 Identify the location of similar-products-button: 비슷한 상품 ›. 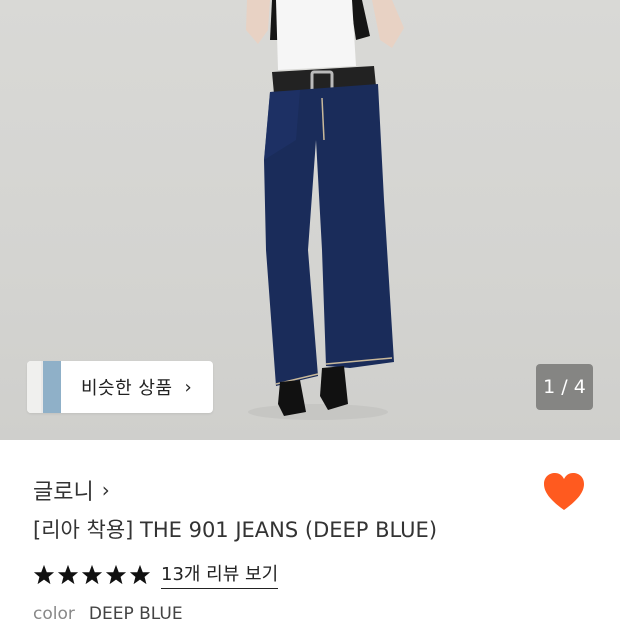
(120, 387).